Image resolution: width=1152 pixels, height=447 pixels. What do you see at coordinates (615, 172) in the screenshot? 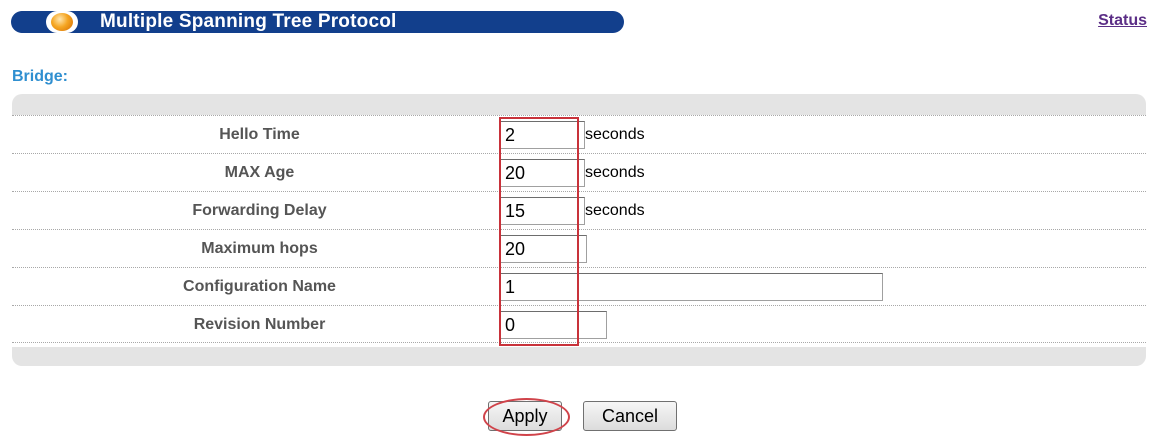
I see `max-age-unit: seconds` at bounding box center [615, 172].